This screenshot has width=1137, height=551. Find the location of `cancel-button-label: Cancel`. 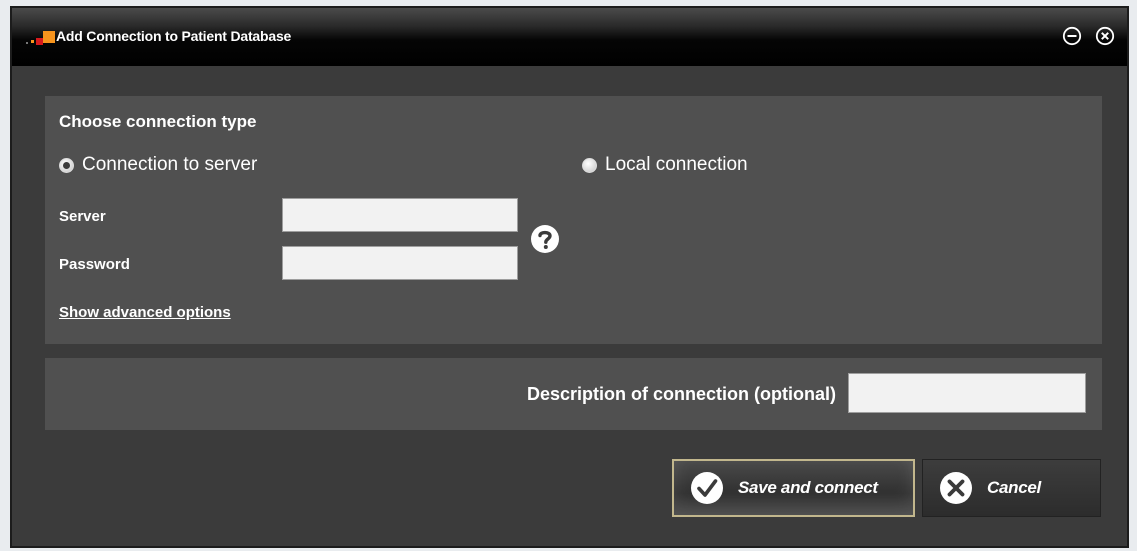

cancel-button-label: Cancel is located at coordinates (1014, 487).